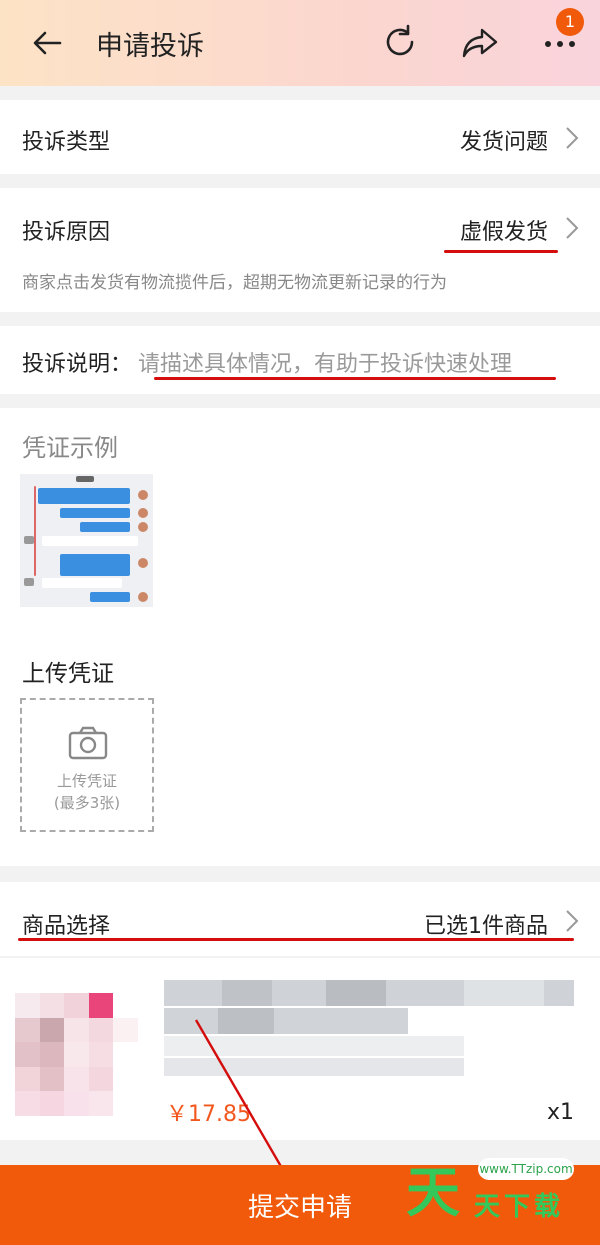 Image resolution: width=600 pixels, height=1245 pixels. What do you see at coordinates (400, 42) in the screenshot?
I see `refresh-icon` at bounding box center [400, 42].